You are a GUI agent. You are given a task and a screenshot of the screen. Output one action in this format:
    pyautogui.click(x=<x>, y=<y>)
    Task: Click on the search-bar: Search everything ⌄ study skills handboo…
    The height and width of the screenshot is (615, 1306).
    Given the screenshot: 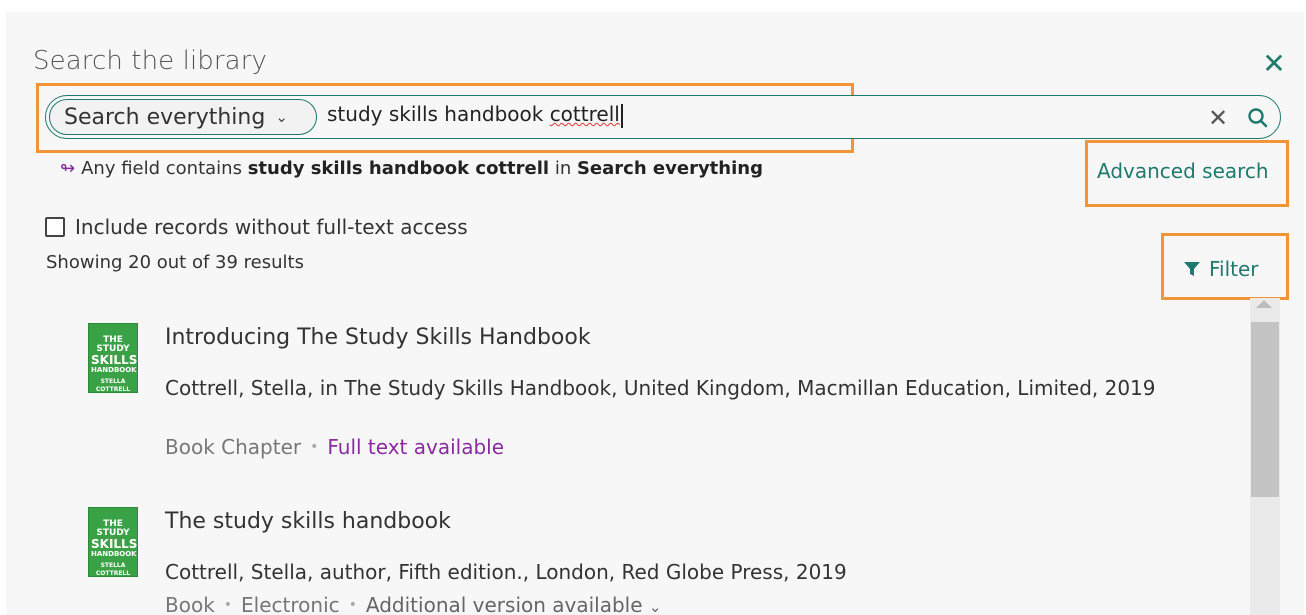 What is the action you would take?
    pyautogui.click(x=663, y=117)
    